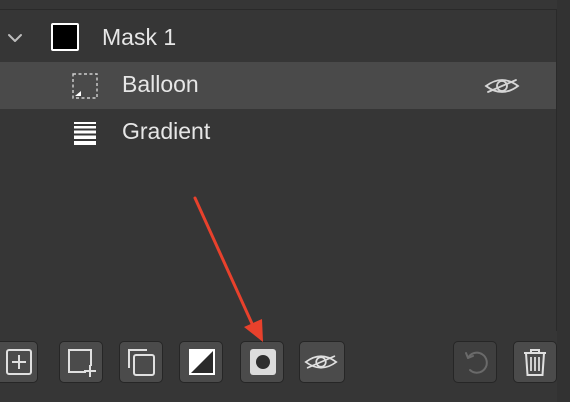  I want to click on duplicate-layer-button, so click(141, 362).